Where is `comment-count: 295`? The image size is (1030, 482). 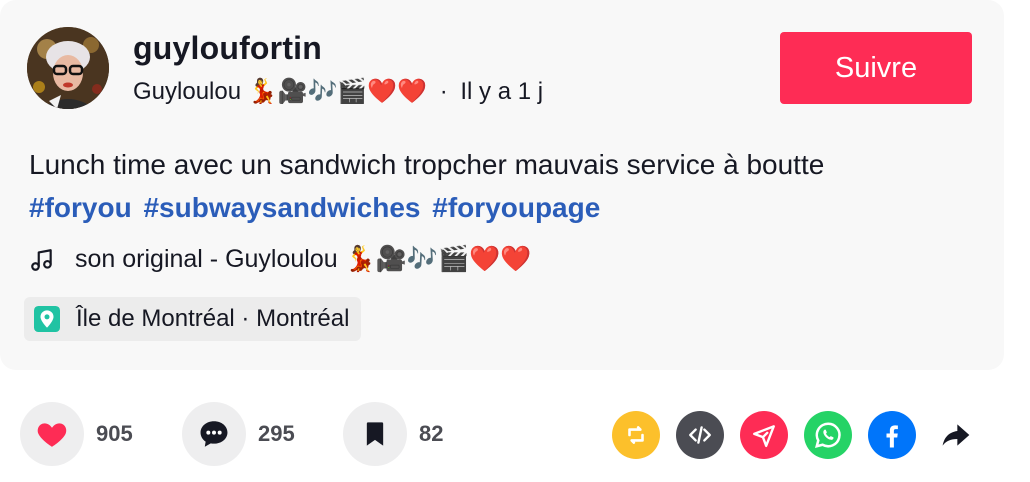
comment-count: 295 is located at coordinates (276, 433).